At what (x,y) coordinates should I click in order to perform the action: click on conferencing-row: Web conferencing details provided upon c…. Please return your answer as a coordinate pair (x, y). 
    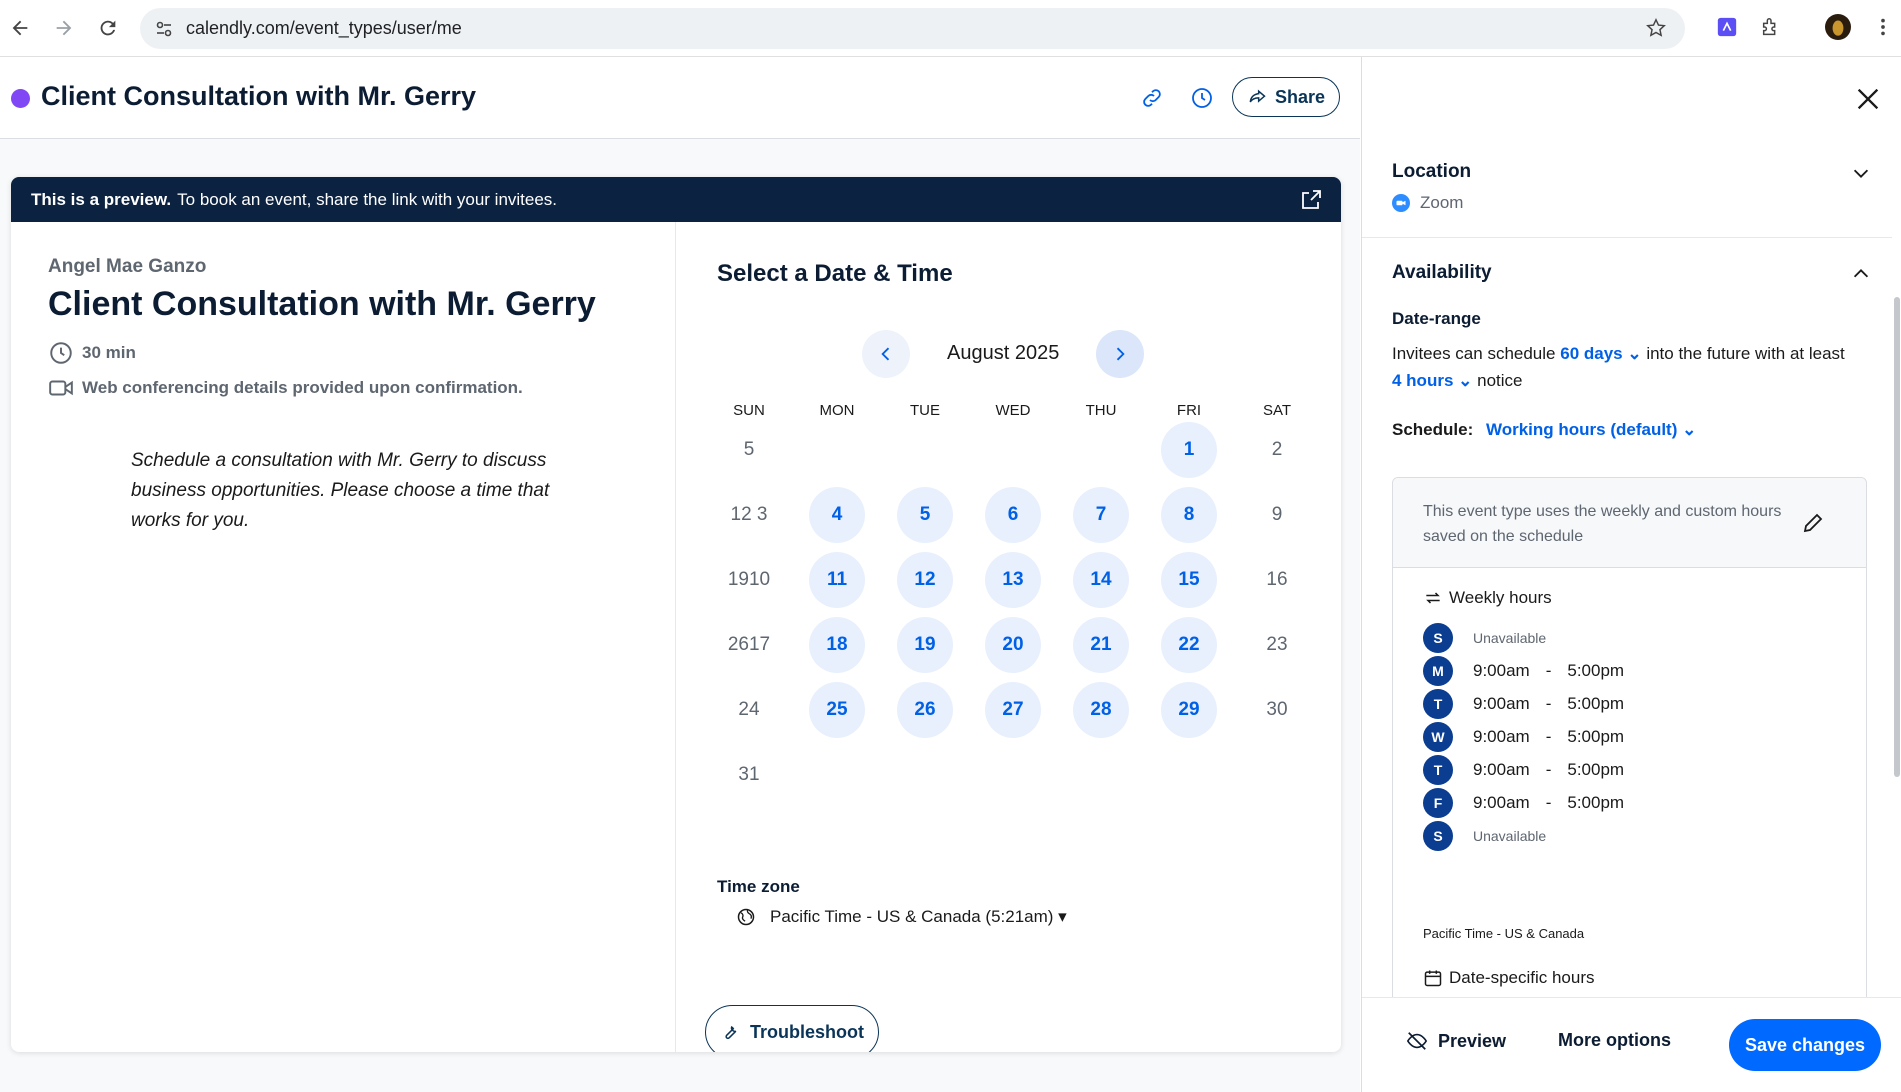
    Looking at the image, I should click on (285, 388).